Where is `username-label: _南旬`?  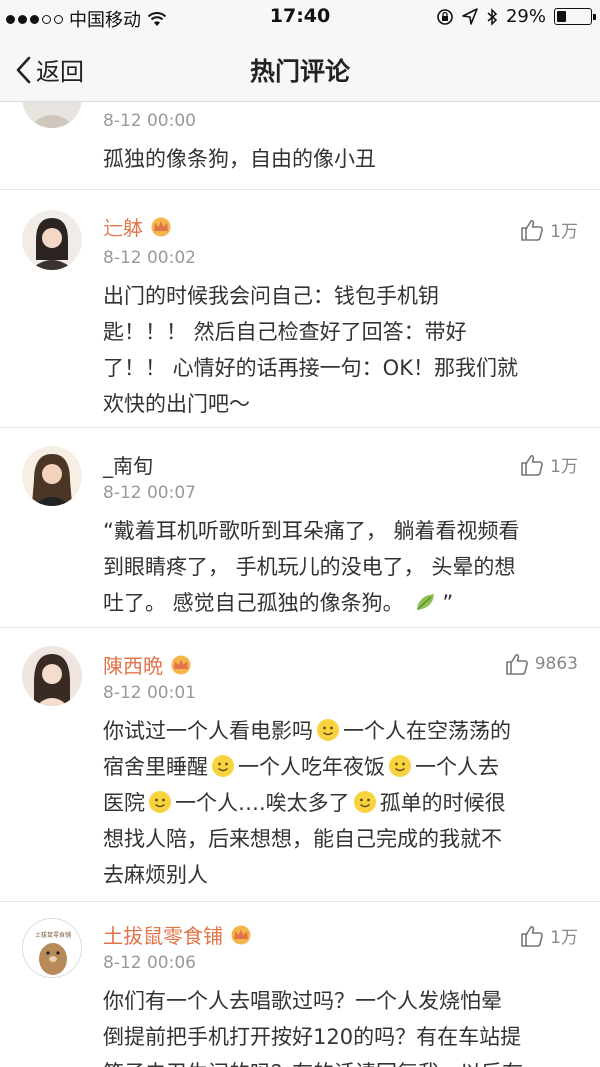
username-label: _南旬 is located at coordinates (128, 466).